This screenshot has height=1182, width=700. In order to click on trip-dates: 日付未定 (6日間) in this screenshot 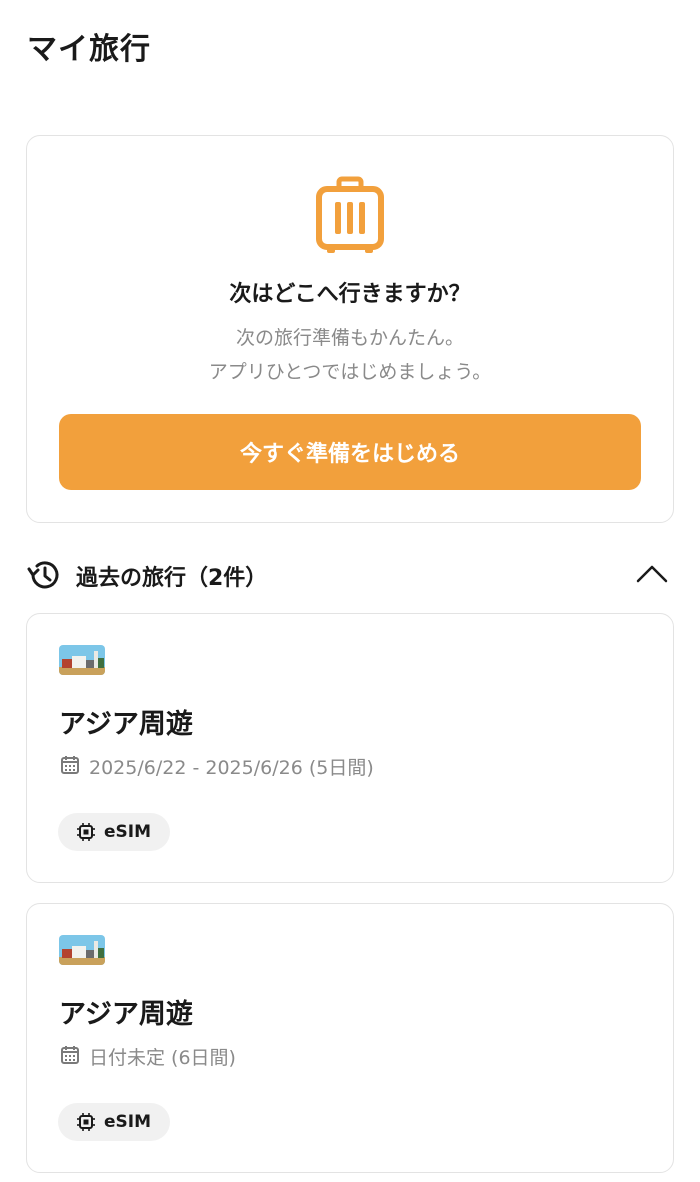, I will do `click(162, 1058)`.